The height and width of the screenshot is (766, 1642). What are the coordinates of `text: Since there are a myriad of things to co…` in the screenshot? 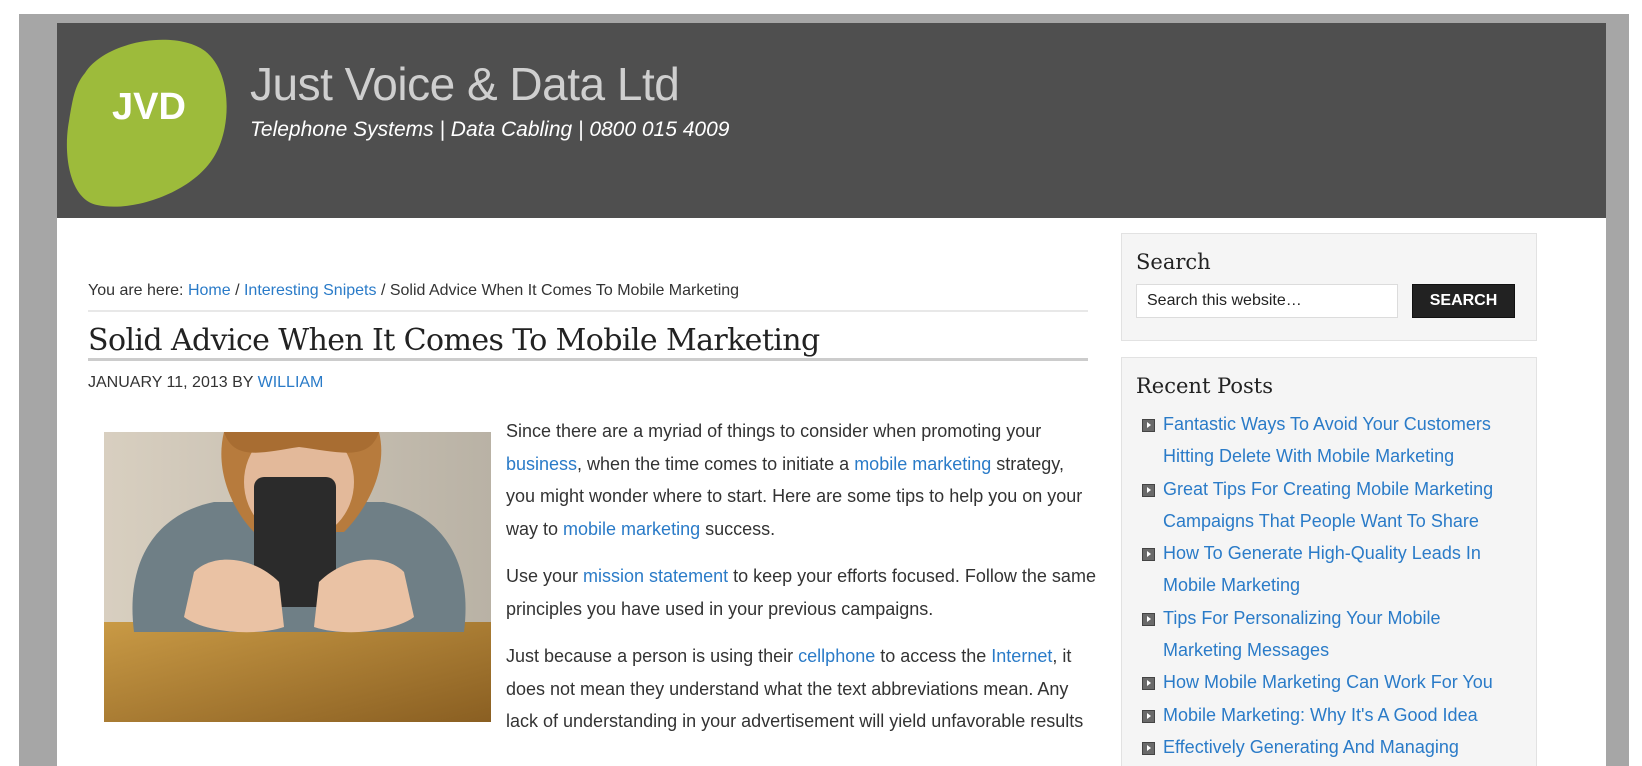 It's located at (774, 431).